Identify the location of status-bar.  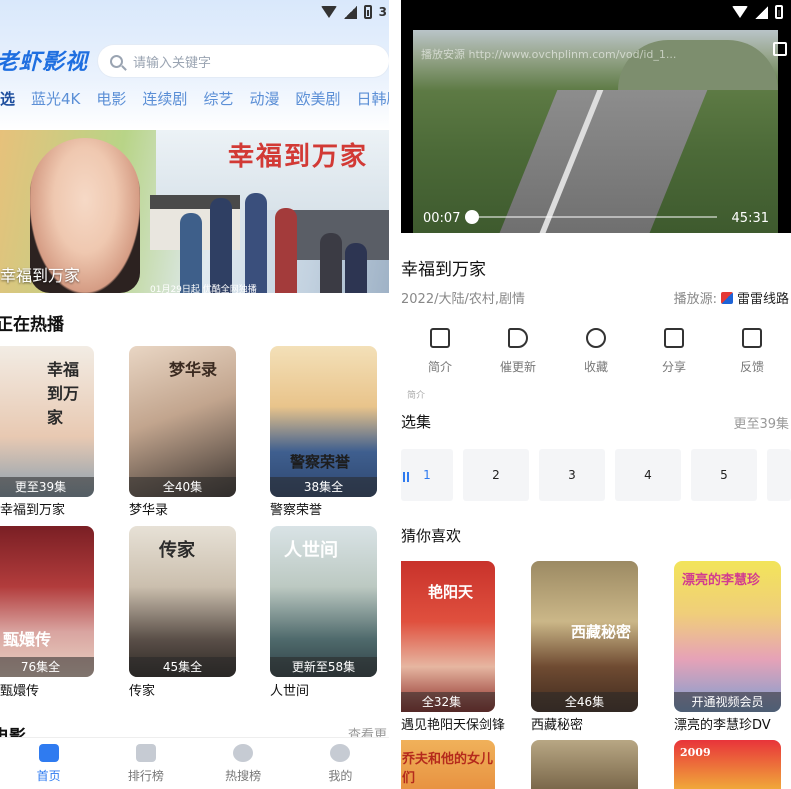
(757, 12).